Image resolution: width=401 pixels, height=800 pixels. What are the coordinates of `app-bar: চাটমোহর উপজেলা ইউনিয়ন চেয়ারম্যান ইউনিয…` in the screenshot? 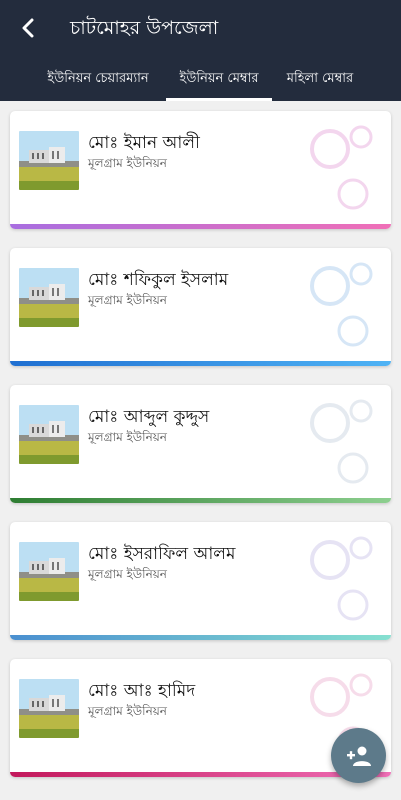 It's located at (200, 50).